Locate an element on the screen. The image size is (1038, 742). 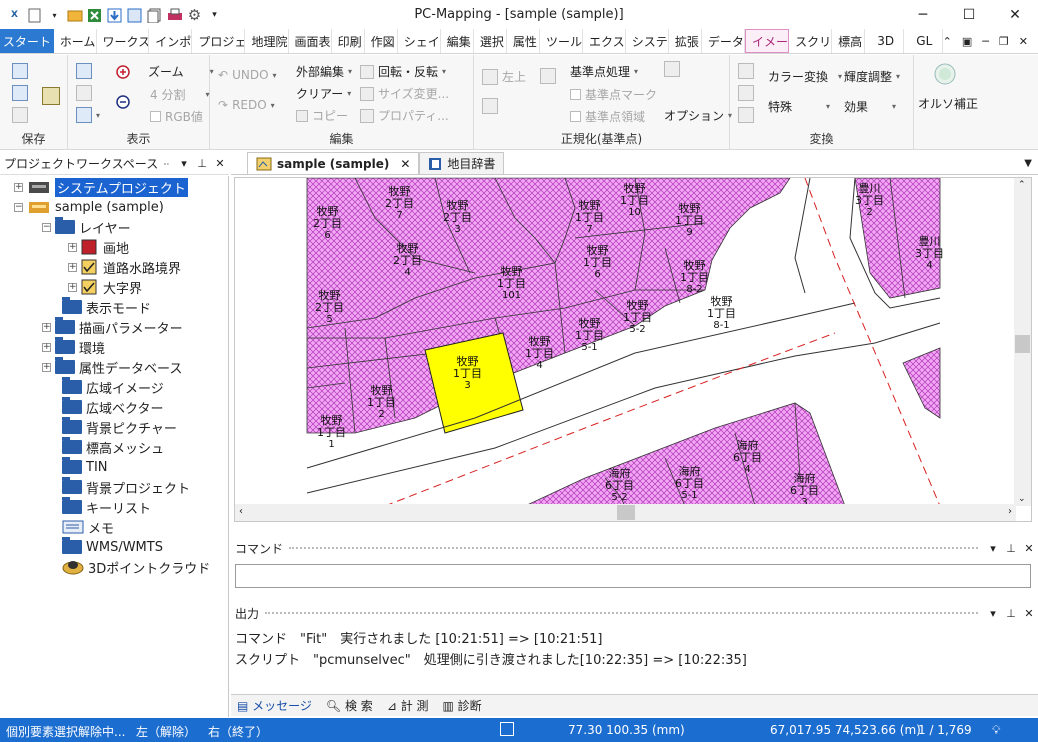
save-button is located at coordinates (20, 71).